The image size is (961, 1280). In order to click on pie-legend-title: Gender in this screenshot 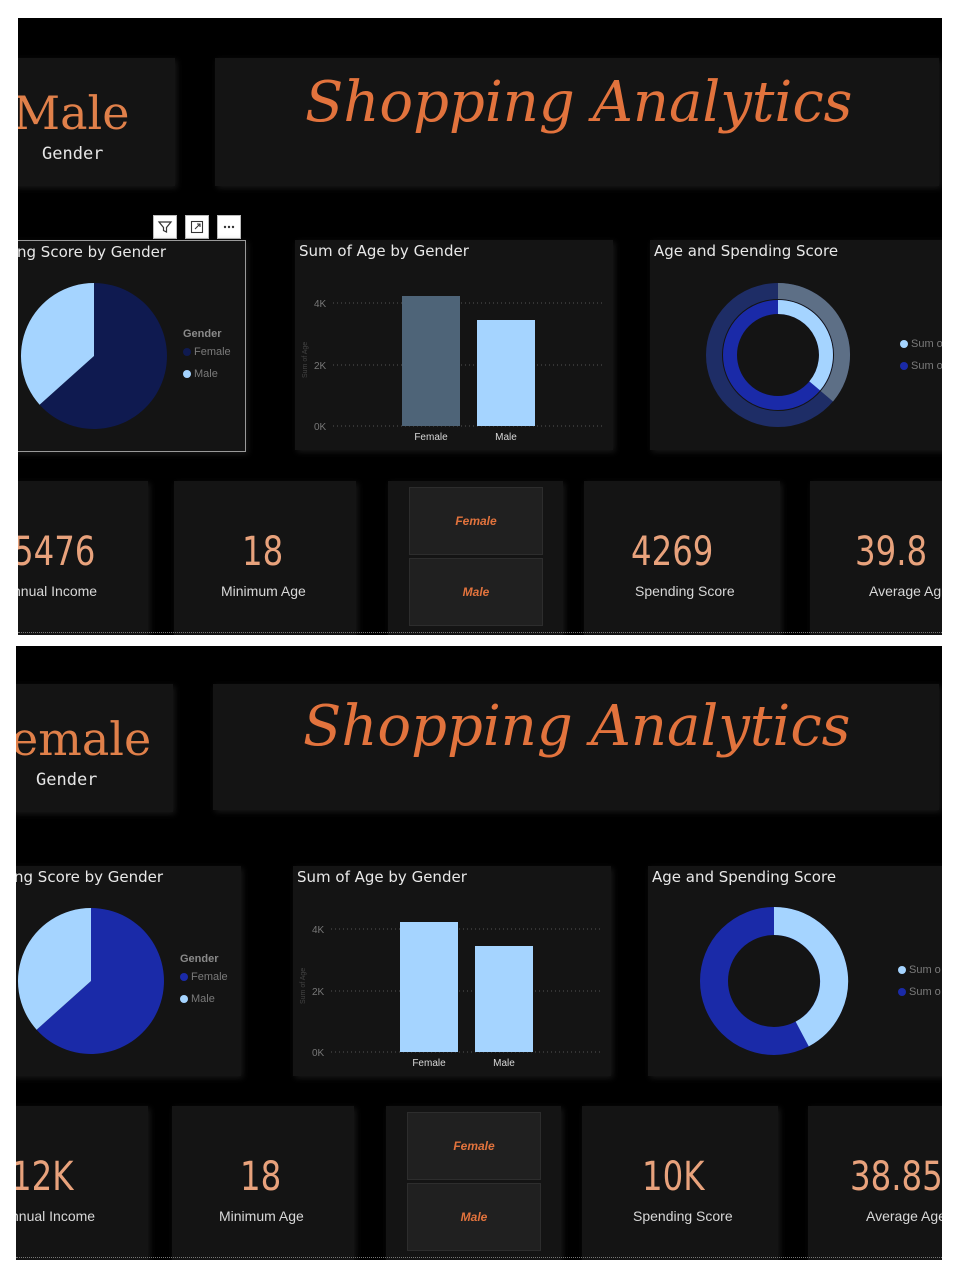, I will do `click(199, 959)`.